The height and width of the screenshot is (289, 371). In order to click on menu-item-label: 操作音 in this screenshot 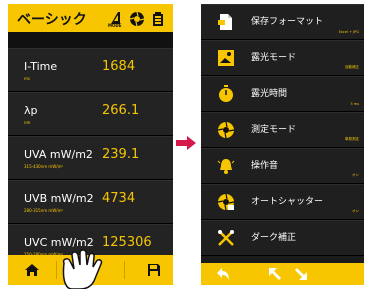, I will do `click(265, 166)`.